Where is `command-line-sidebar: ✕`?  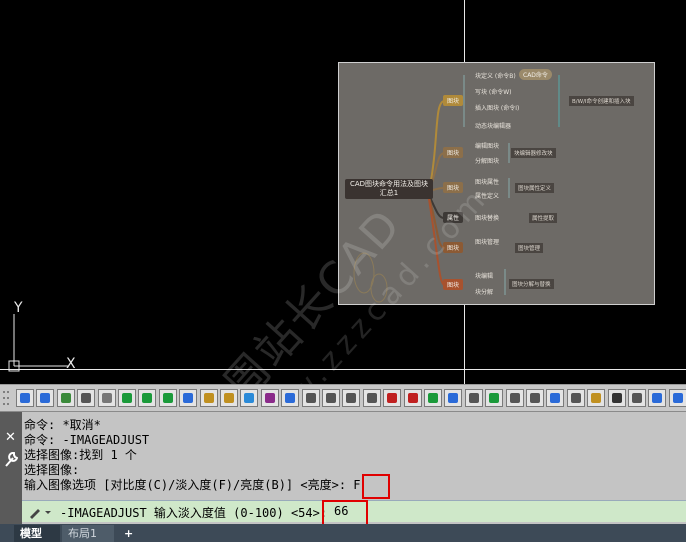 command-line-sidebar: ✕ is located at coordinates (11, 468).